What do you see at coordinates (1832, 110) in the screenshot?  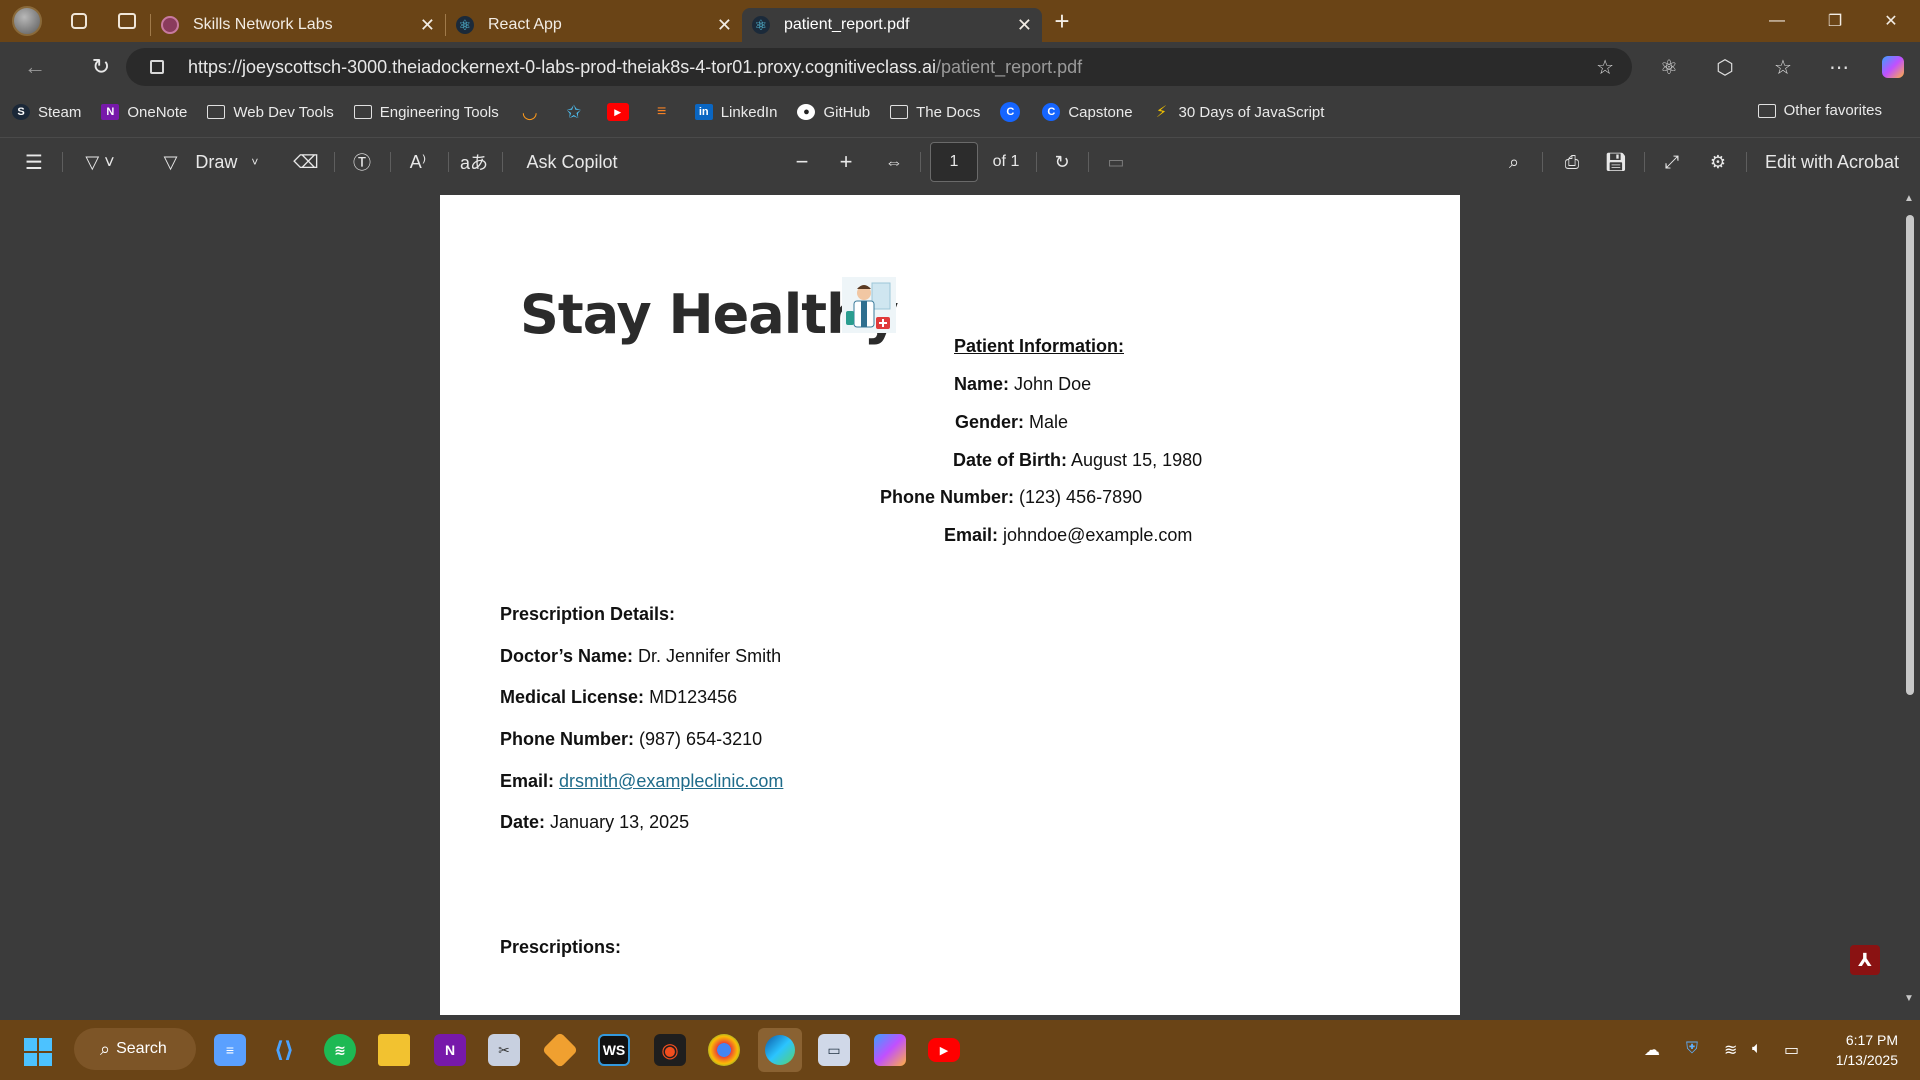 I see `bookmark-label: Other favorites` at bounding box center [1832, 110].